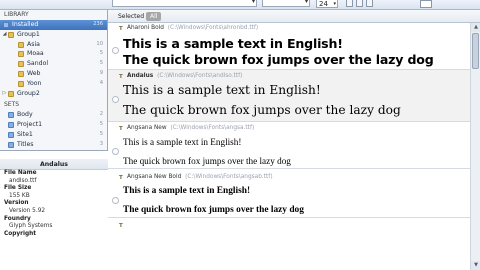 This screenshot has width=480, height=270. What do you see at coordinates (53, 145) in the screenshot?
I see `set-item-titles: Titles 3` at bounding box center [53, 145].